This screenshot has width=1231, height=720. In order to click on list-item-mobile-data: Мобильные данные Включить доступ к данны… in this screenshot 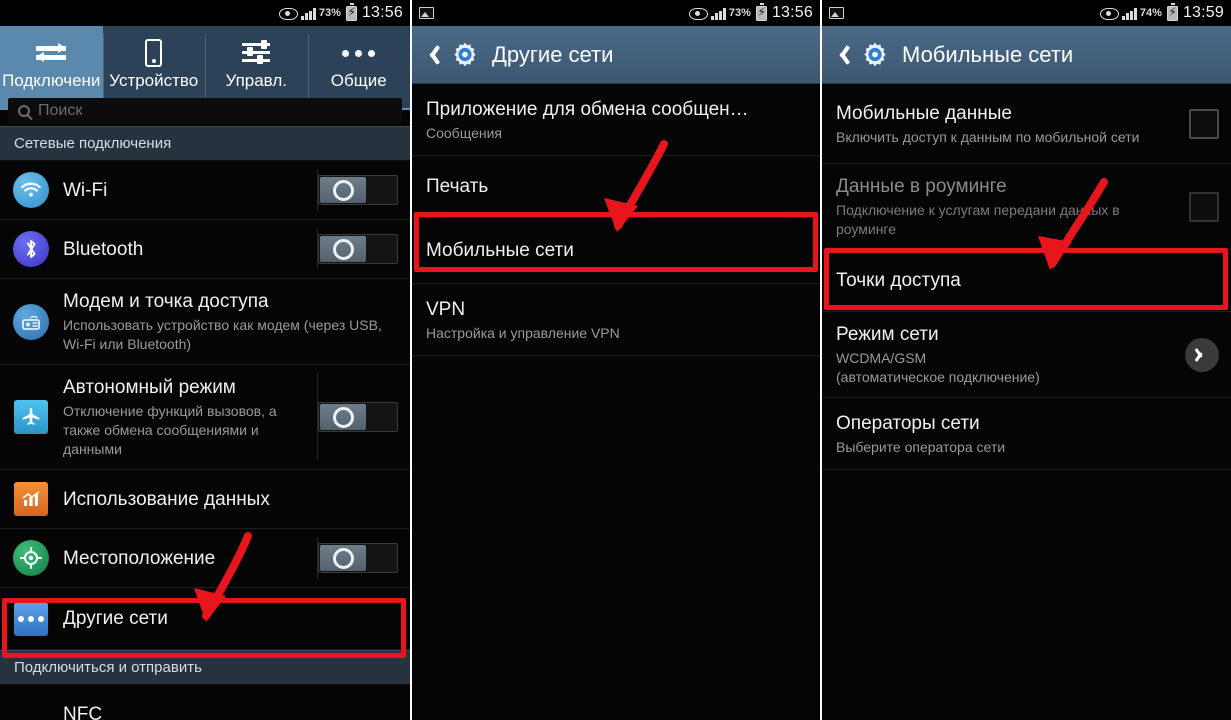, I will do `click(1026, 124)`.